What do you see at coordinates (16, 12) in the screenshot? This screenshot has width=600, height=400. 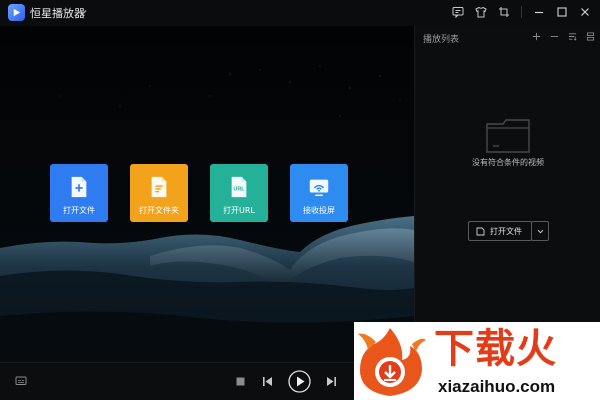 I see `app-logo-icon` at bounding box center [16, 12].